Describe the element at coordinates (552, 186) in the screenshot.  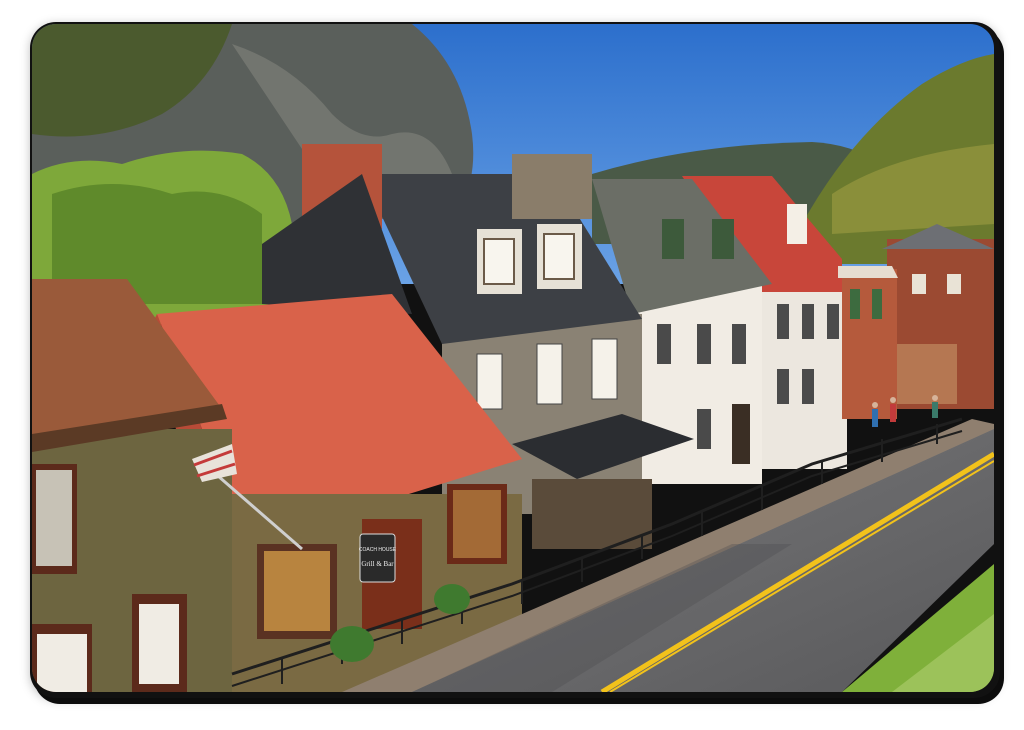
I see `chimney-stone` at that location.